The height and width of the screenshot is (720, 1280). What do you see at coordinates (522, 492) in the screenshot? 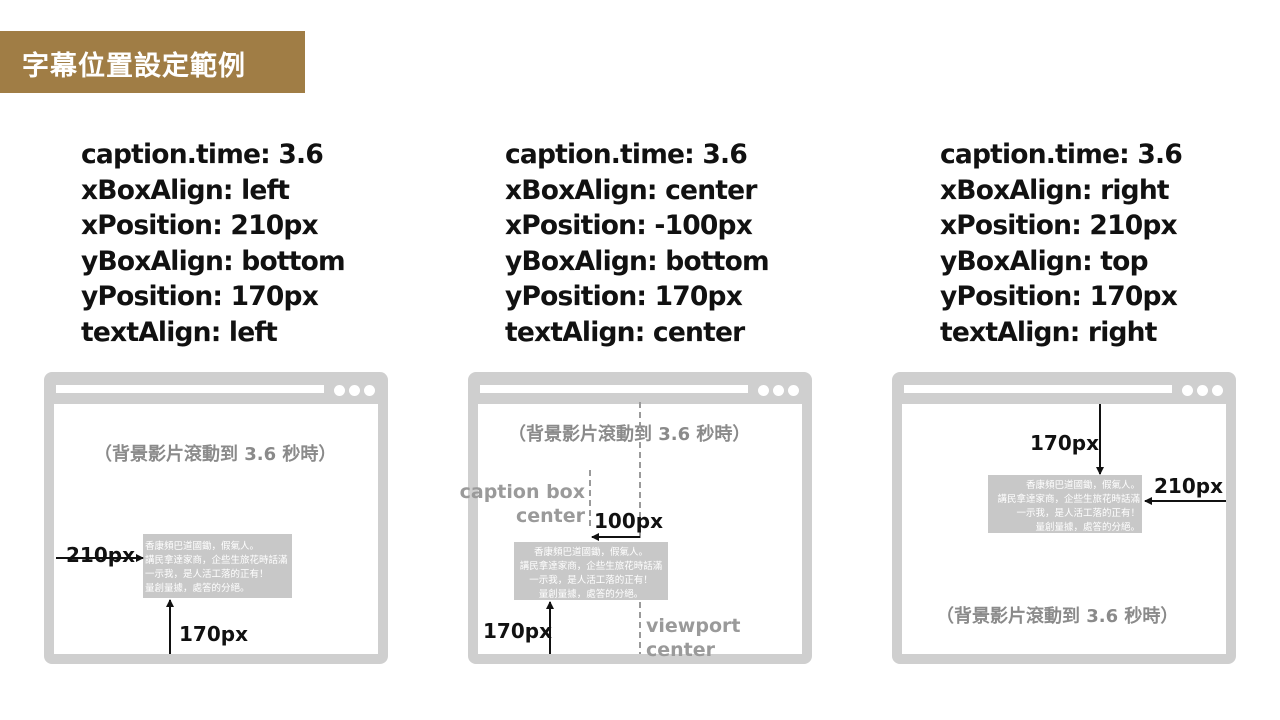
I see `box-center-label: caption box` at bounding box center [522, 492].